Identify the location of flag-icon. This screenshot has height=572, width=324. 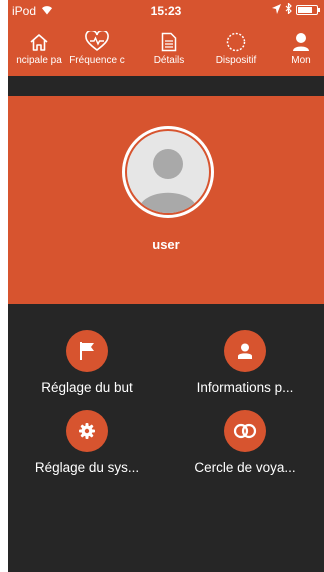
(87, 351).